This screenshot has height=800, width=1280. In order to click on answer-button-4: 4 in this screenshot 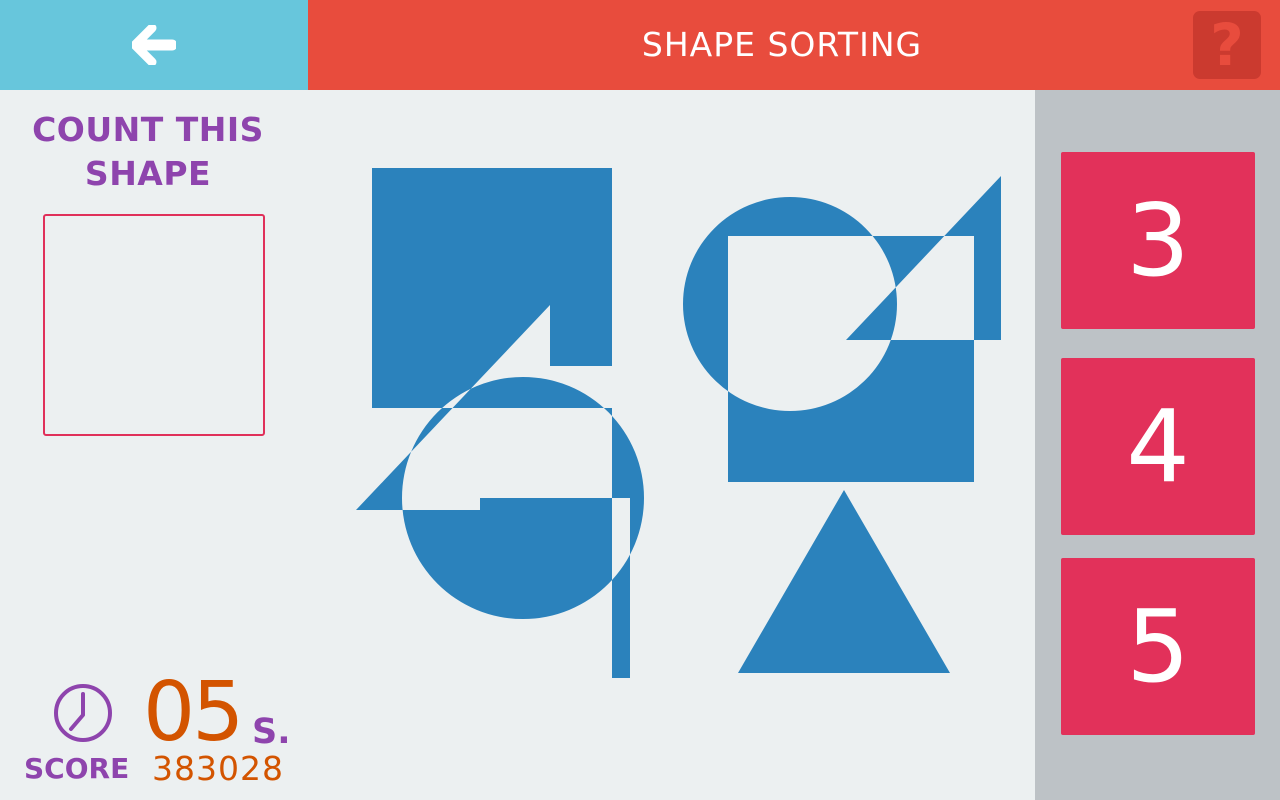, I will do `click(1158, 446)`.